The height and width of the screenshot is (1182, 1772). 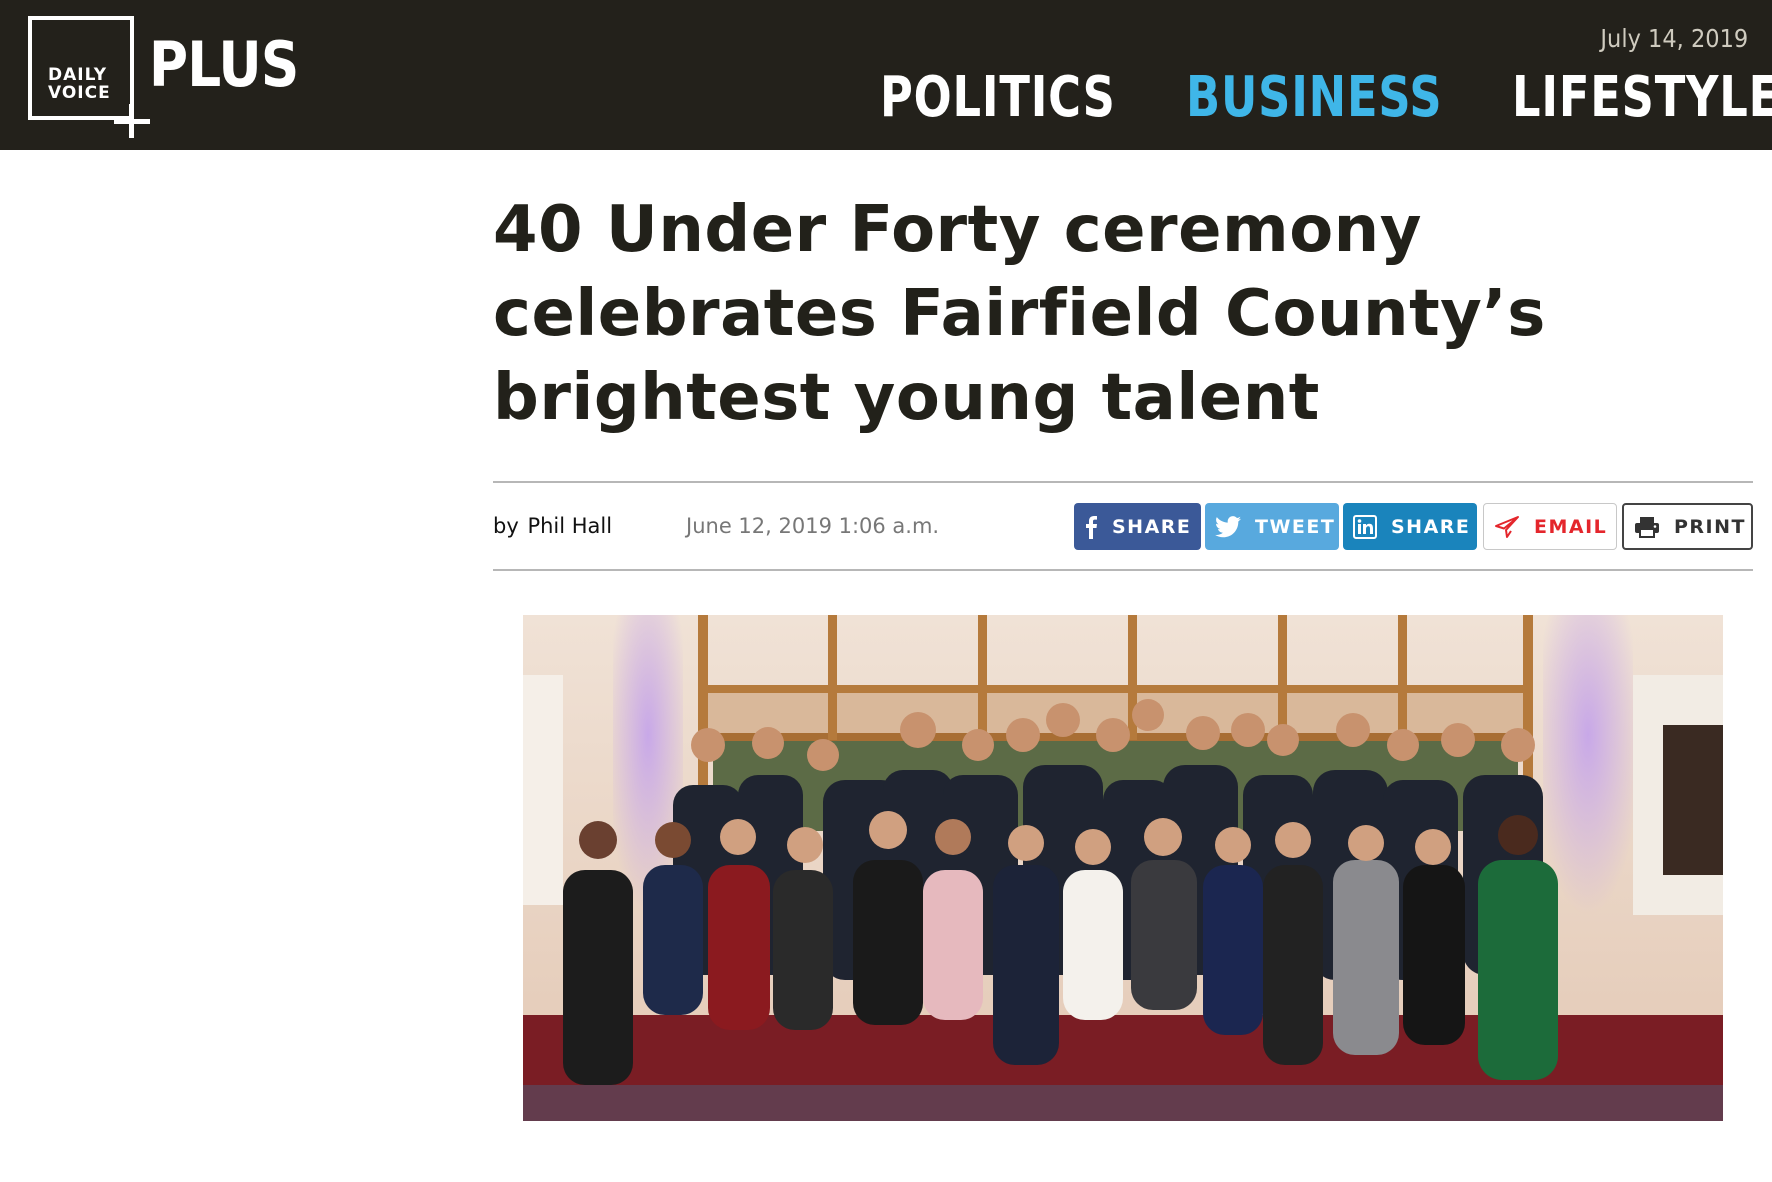 What do you see at coordinates (1647, 527) in the screenshot?
I see `printer-icon` at bounding box center [1647, 527].